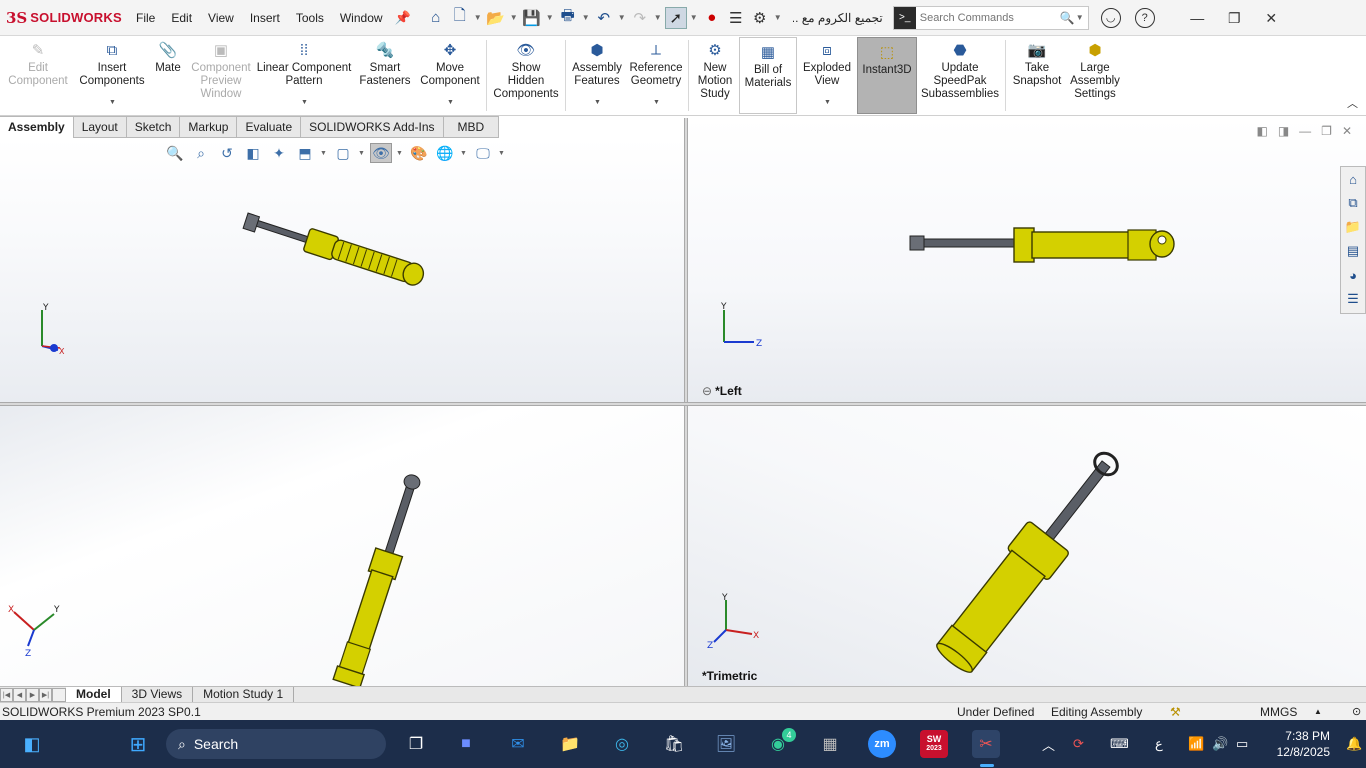 The image size is (1366, 768). What do you see at coordinates (760, 18) in the screenshot?
I see `options-gear-icon: ⚙` at bounding box center [760, 18].